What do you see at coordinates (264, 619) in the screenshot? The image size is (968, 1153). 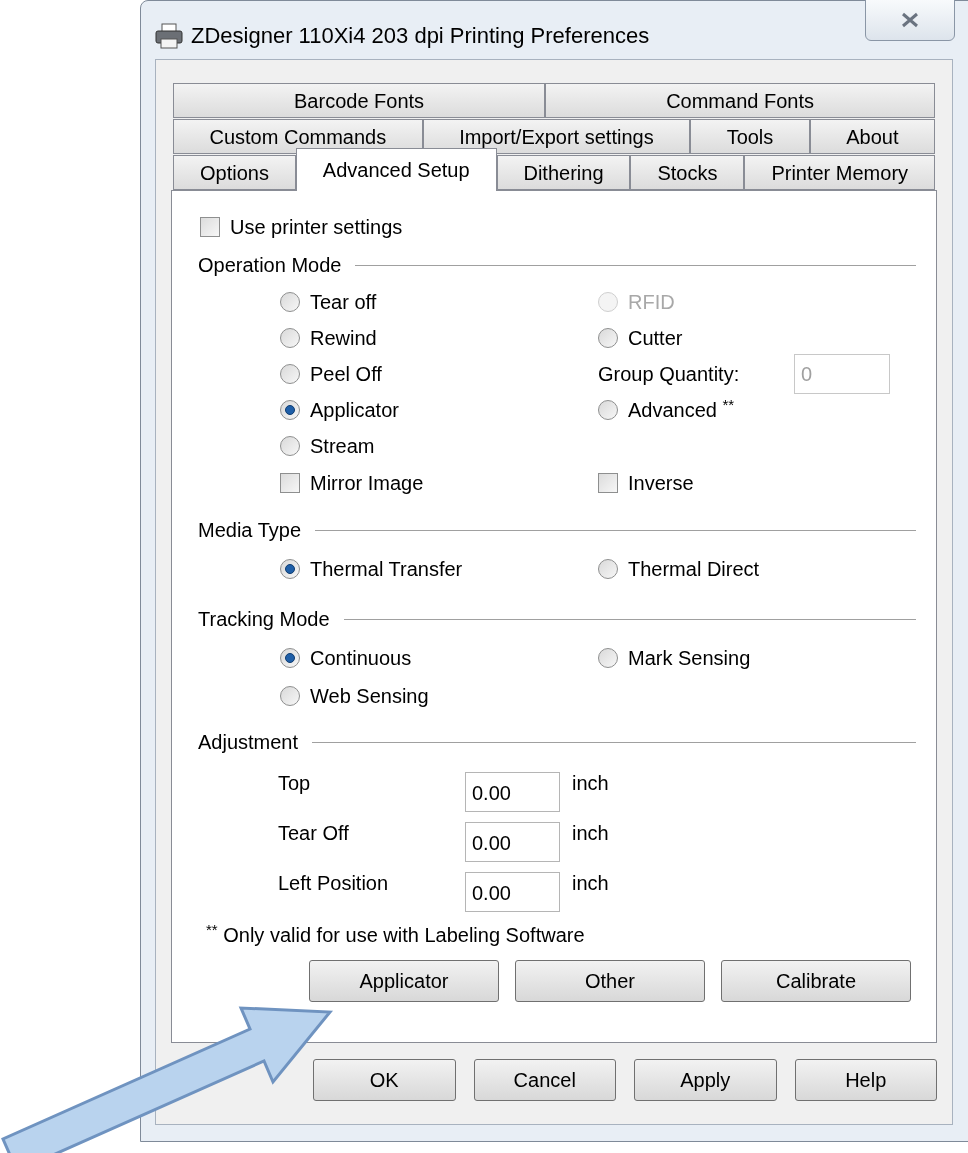 I see `group-title: Tracking Mode` at bounding box center [264, 619].